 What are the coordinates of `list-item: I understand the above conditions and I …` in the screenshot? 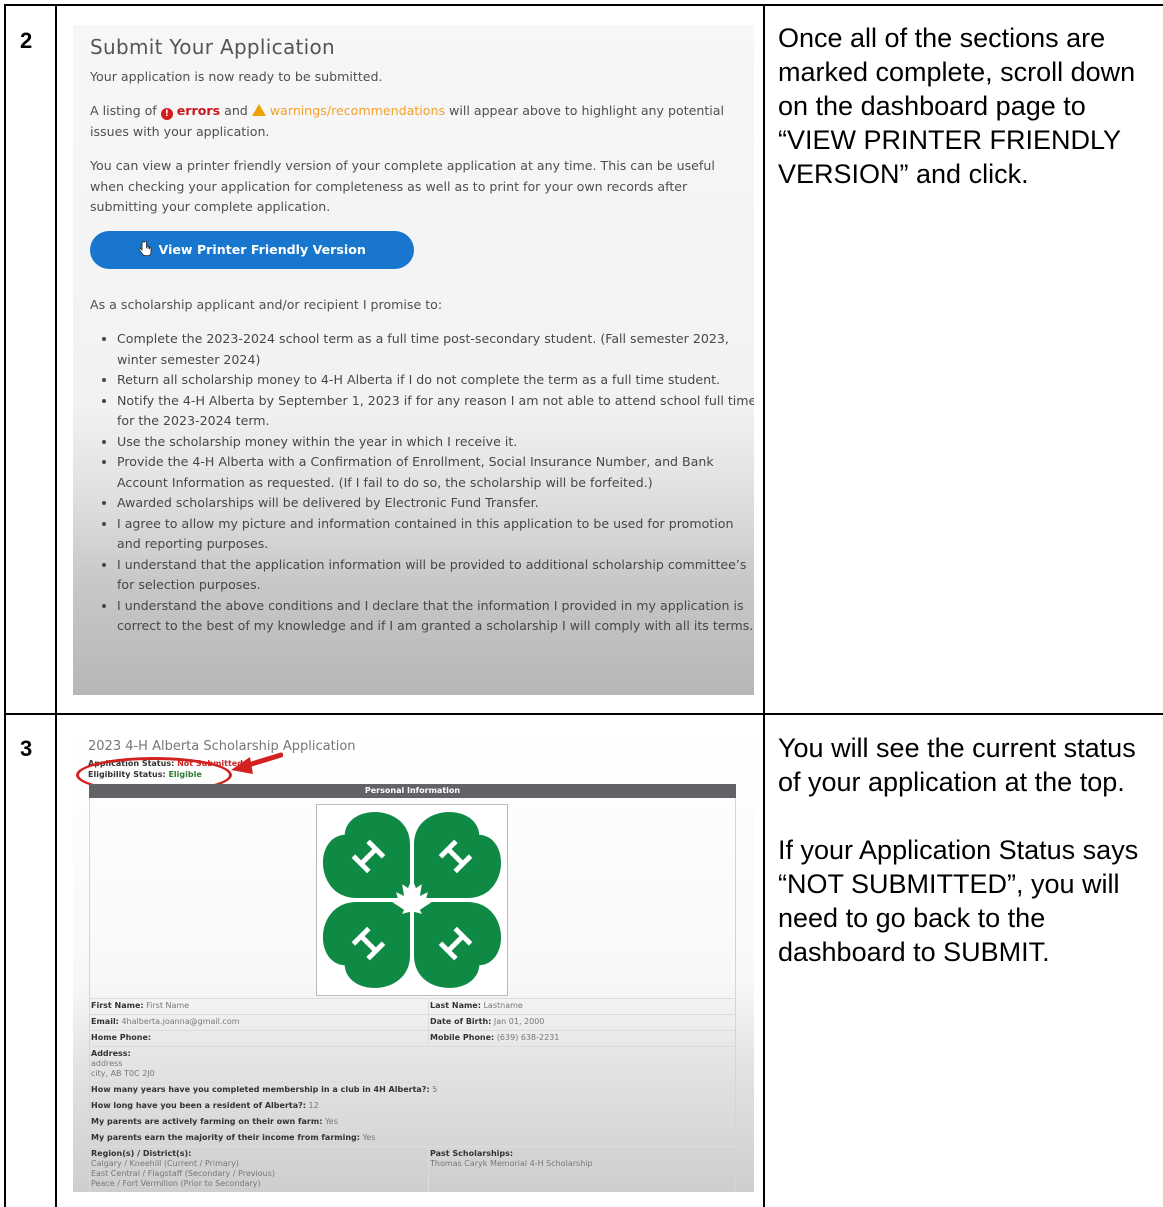 It's located at (435, 616).